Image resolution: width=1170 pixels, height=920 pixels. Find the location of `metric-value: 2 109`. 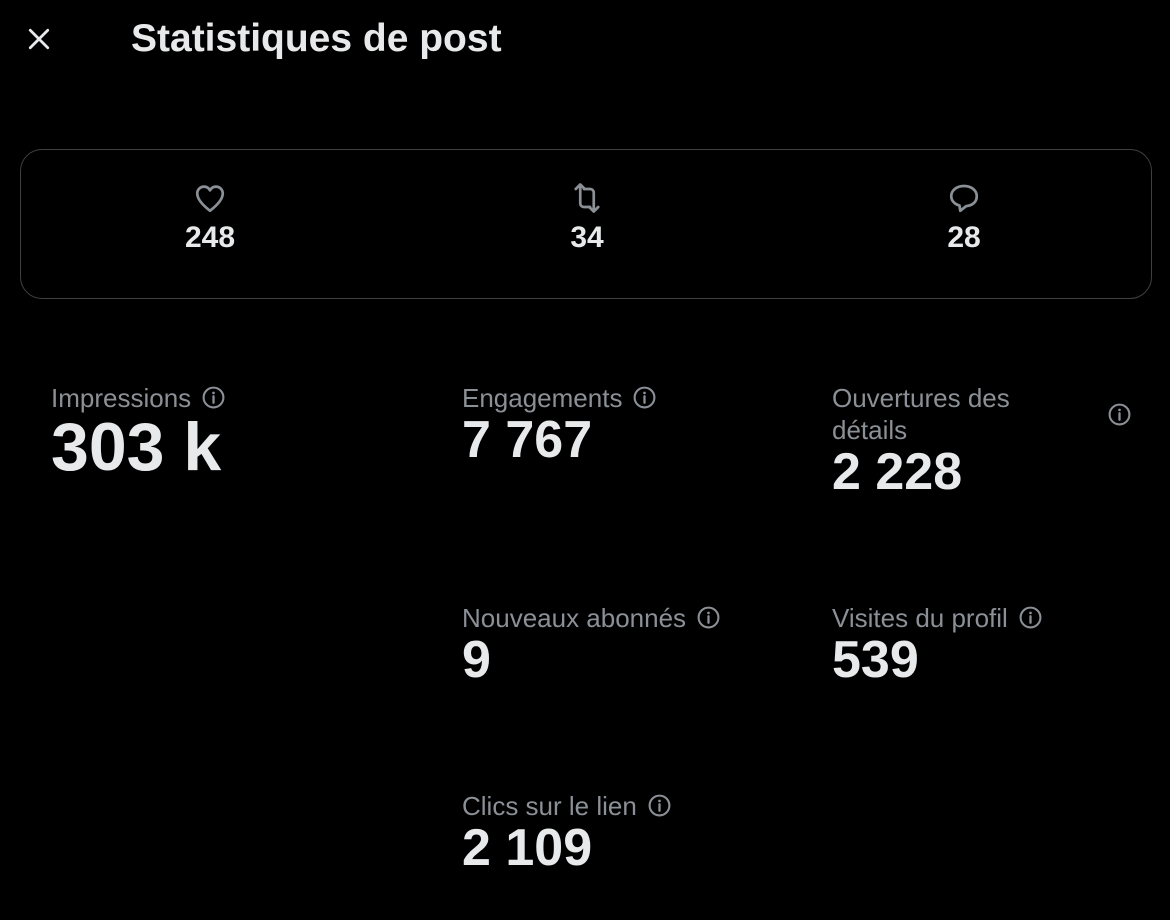

metric-value: 2 109 is located at coordinates (527, 848).